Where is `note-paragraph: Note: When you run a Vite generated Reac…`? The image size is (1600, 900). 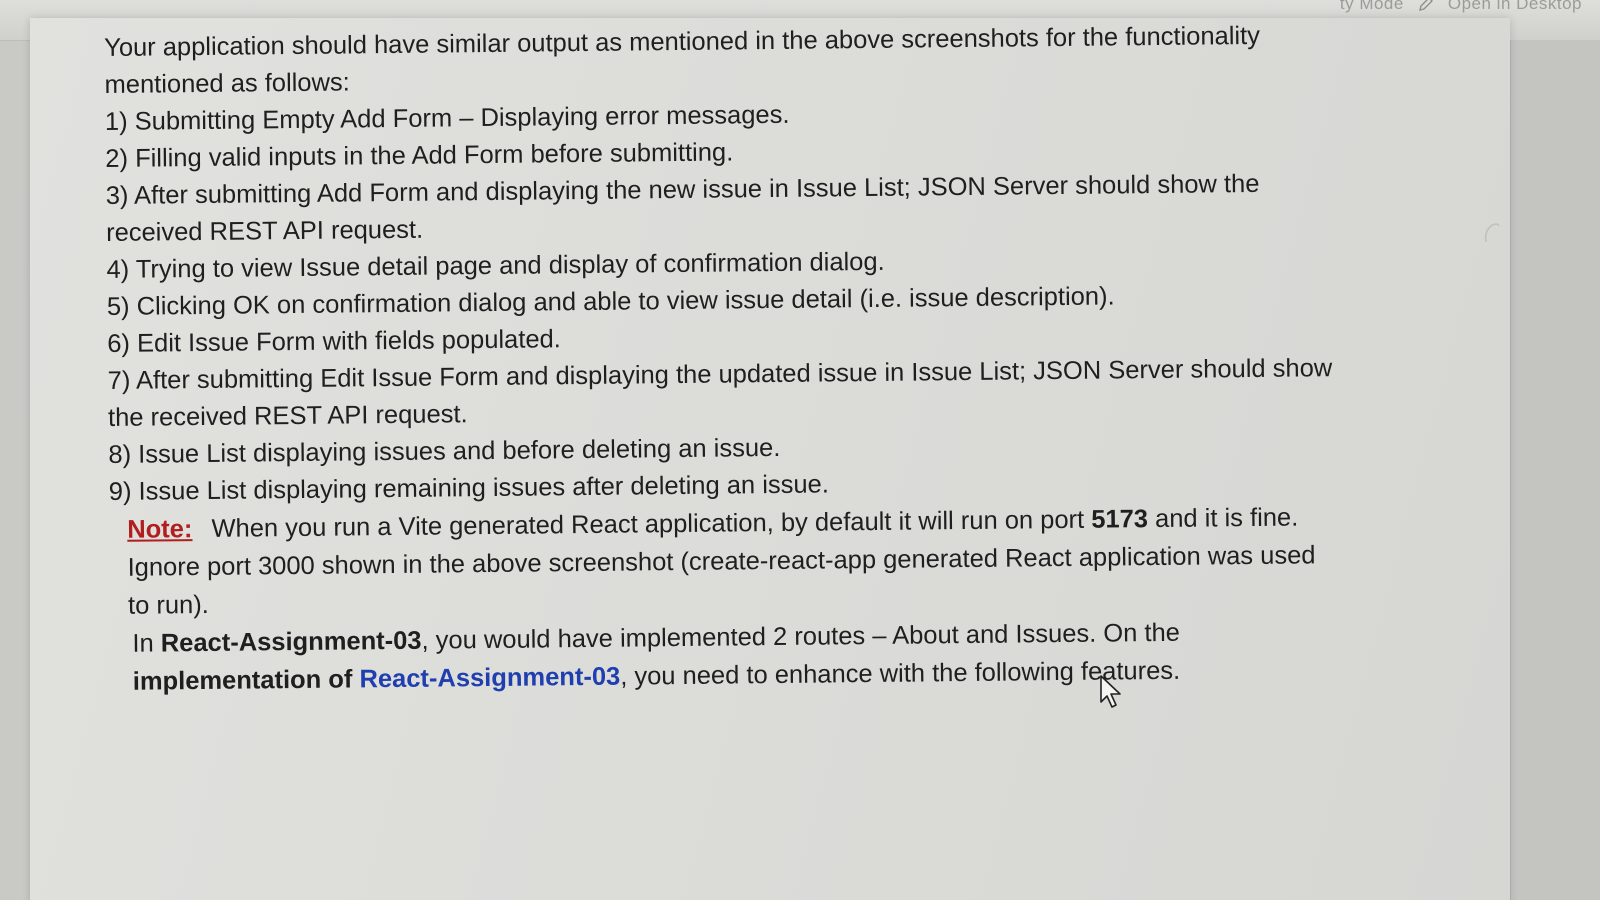
note-paragraph: Note: When you run a Vite generated Reac… is located at coordinates (713, 561).